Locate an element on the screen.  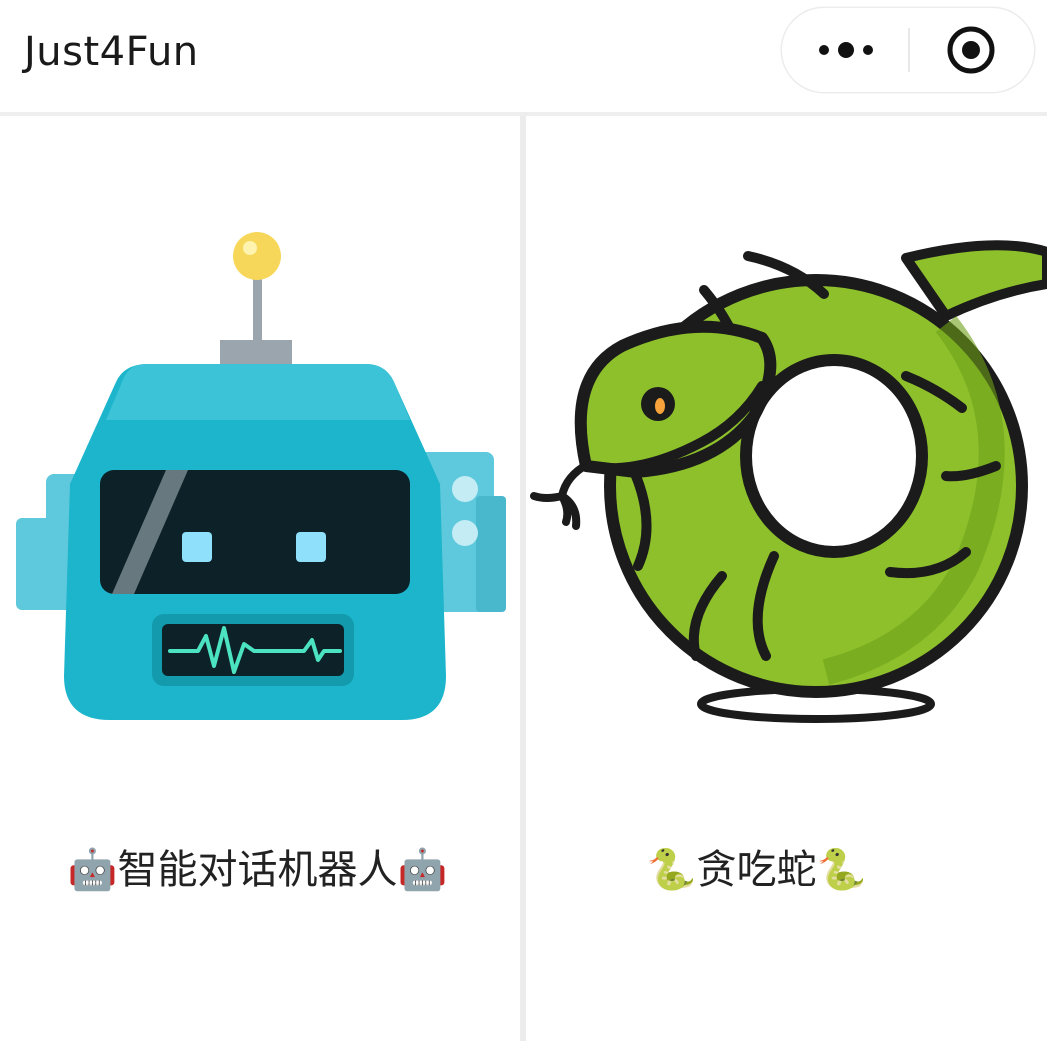
close-button is located at coordinates (971, 50).